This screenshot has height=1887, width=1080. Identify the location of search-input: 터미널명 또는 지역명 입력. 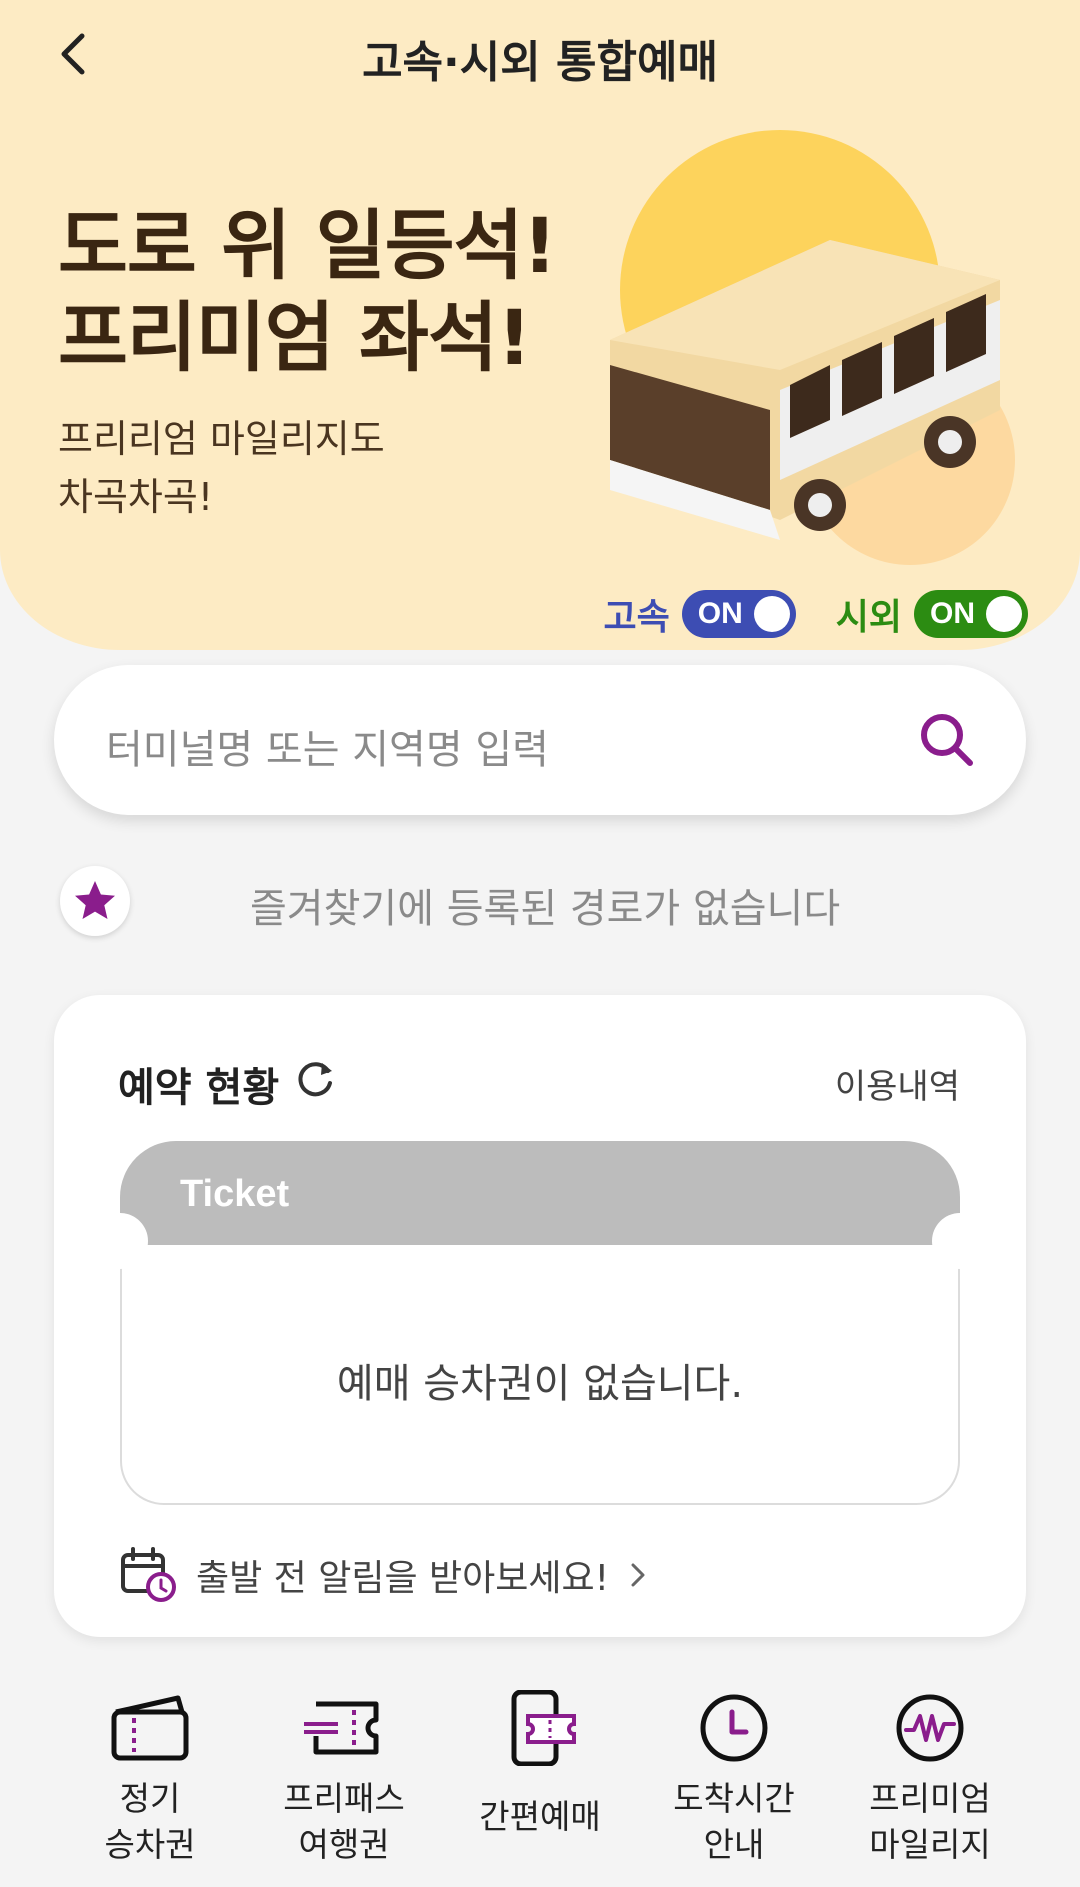
(540, 740).